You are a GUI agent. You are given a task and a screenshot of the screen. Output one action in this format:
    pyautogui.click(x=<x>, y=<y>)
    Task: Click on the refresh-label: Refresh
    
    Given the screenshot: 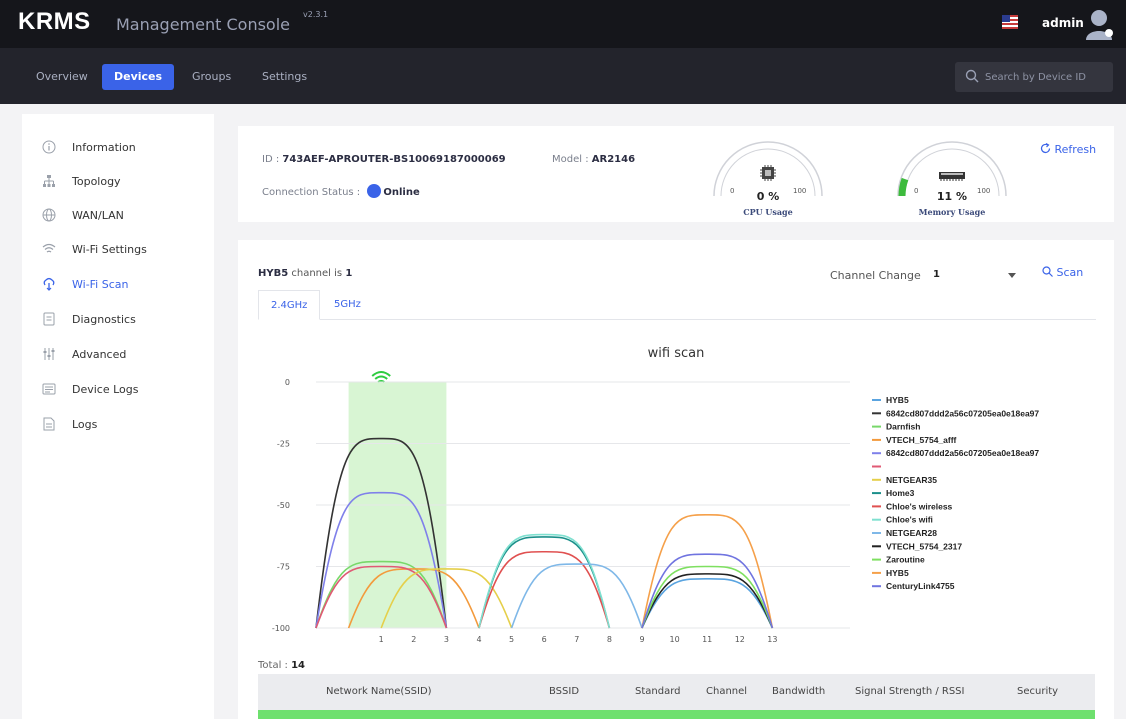 What is the action you would take?
    pyautogui.click(x=1075, y=149)
    